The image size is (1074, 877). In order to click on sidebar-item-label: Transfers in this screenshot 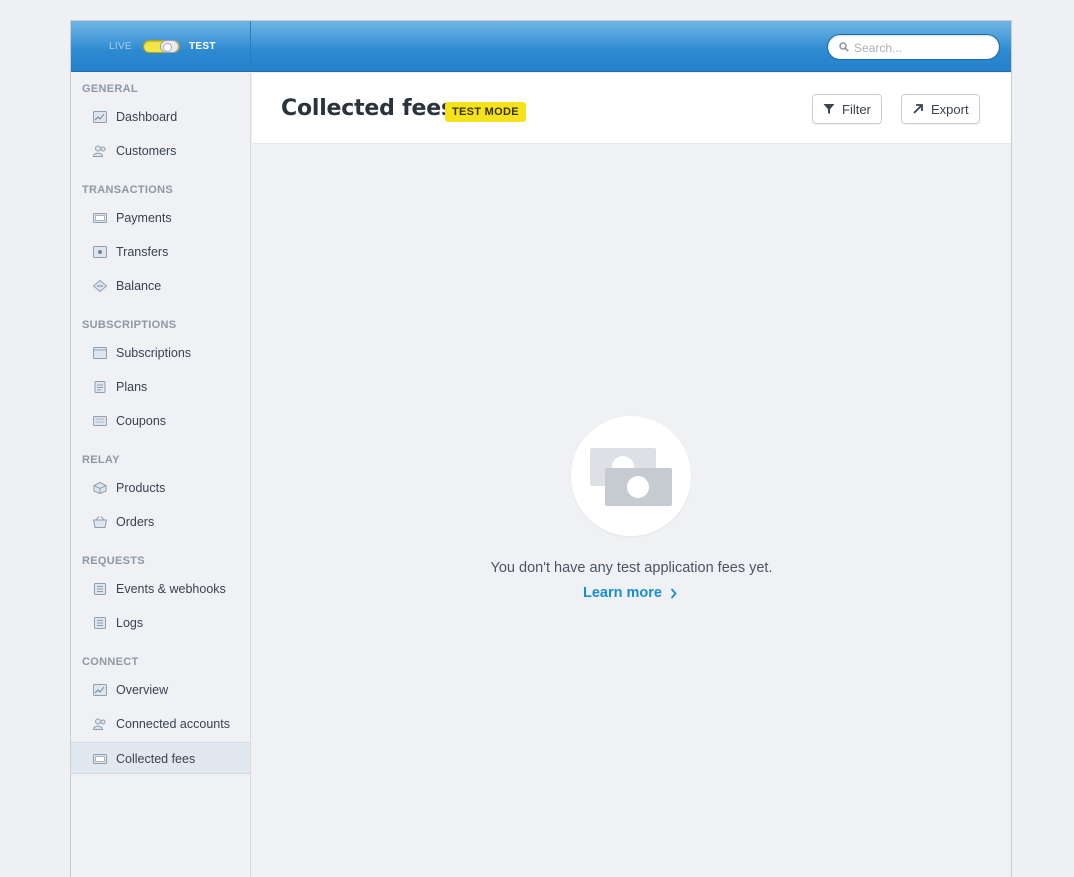, I will do `click(142, 252)`.